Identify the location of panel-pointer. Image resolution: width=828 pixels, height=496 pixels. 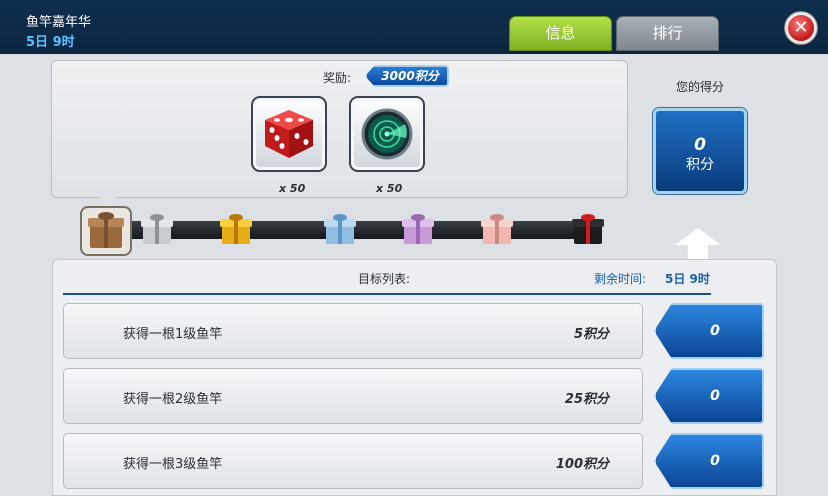
(108, 200).